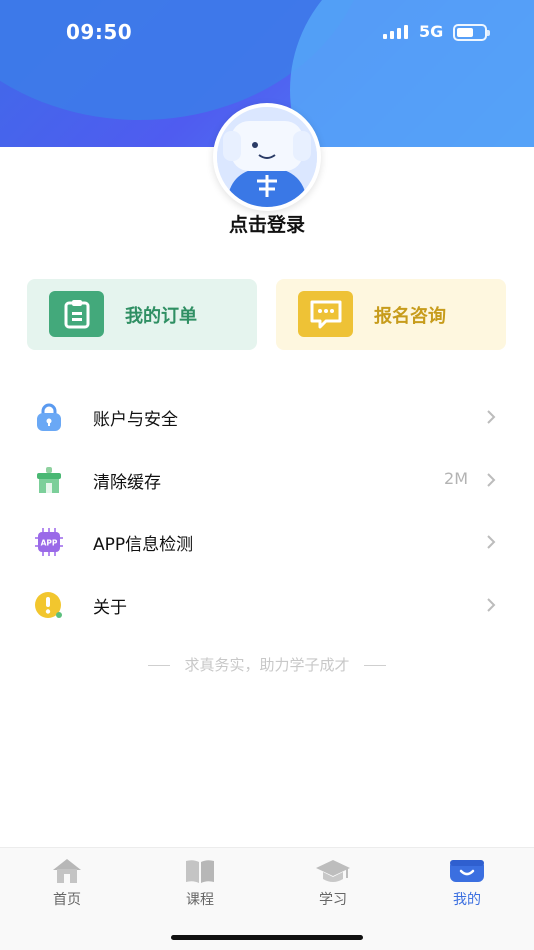 This screenshot has height=950, width=534. What do you see at coordinates (467, 900) in the screenshot?
I see `tab-label: 我的` at bounding box center [467, 900].